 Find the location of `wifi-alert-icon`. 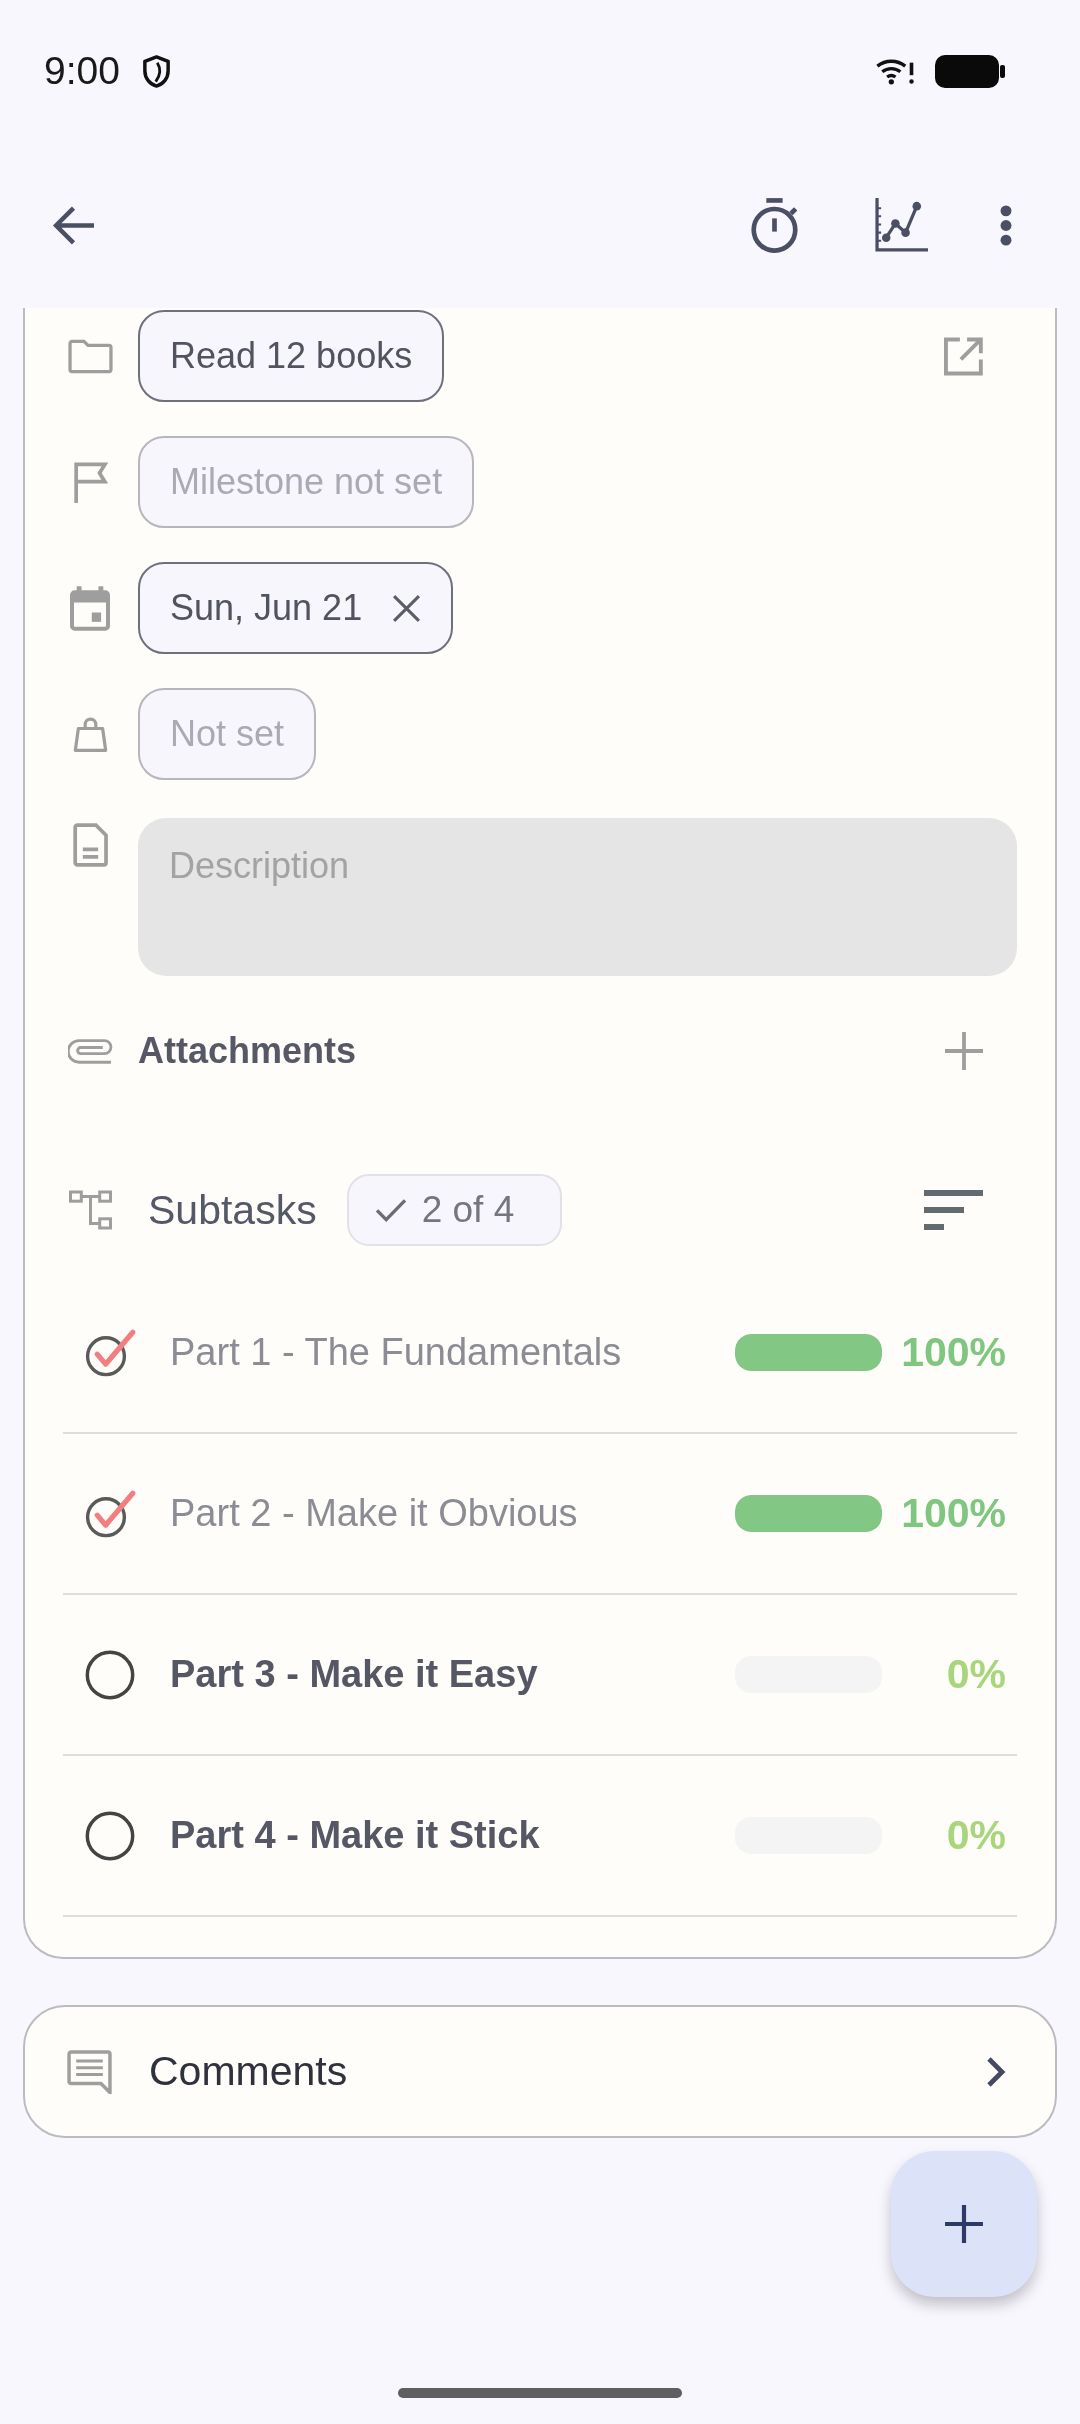

wifi-alert-icon is located at coordinates (895, 71).